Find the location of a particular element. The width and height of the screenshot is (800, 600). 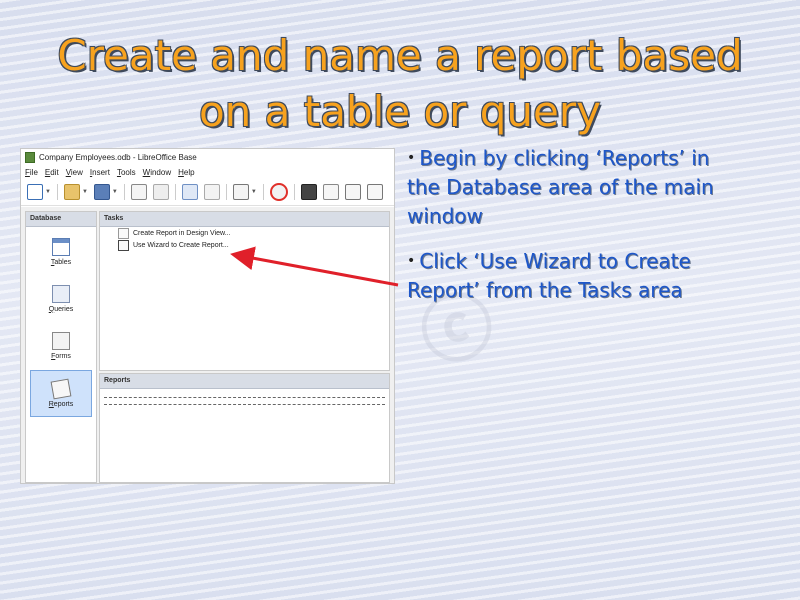

menu-file: File is located at coordinates (31, 172).